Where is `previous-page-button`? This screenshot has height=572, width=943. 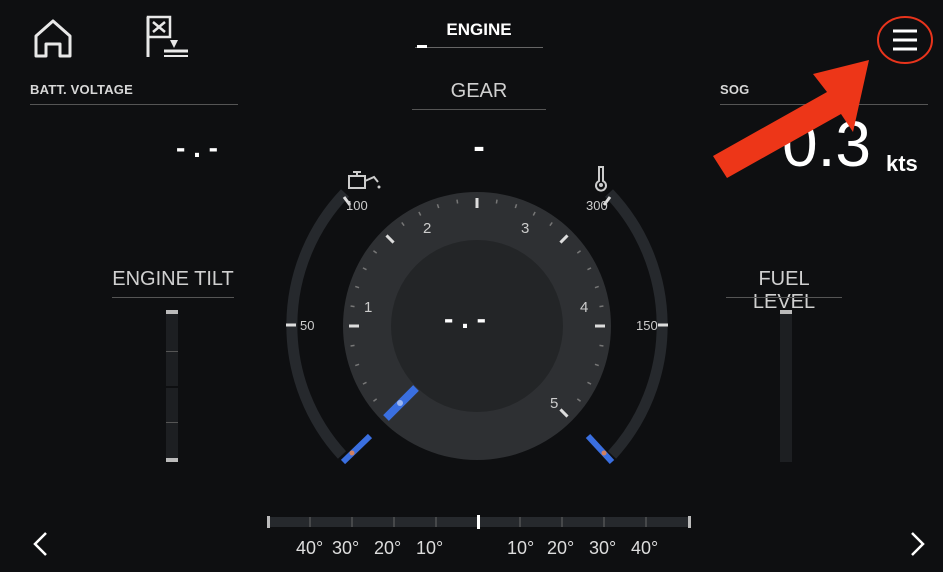
previous-page-button is located at coordinates (41, 544).